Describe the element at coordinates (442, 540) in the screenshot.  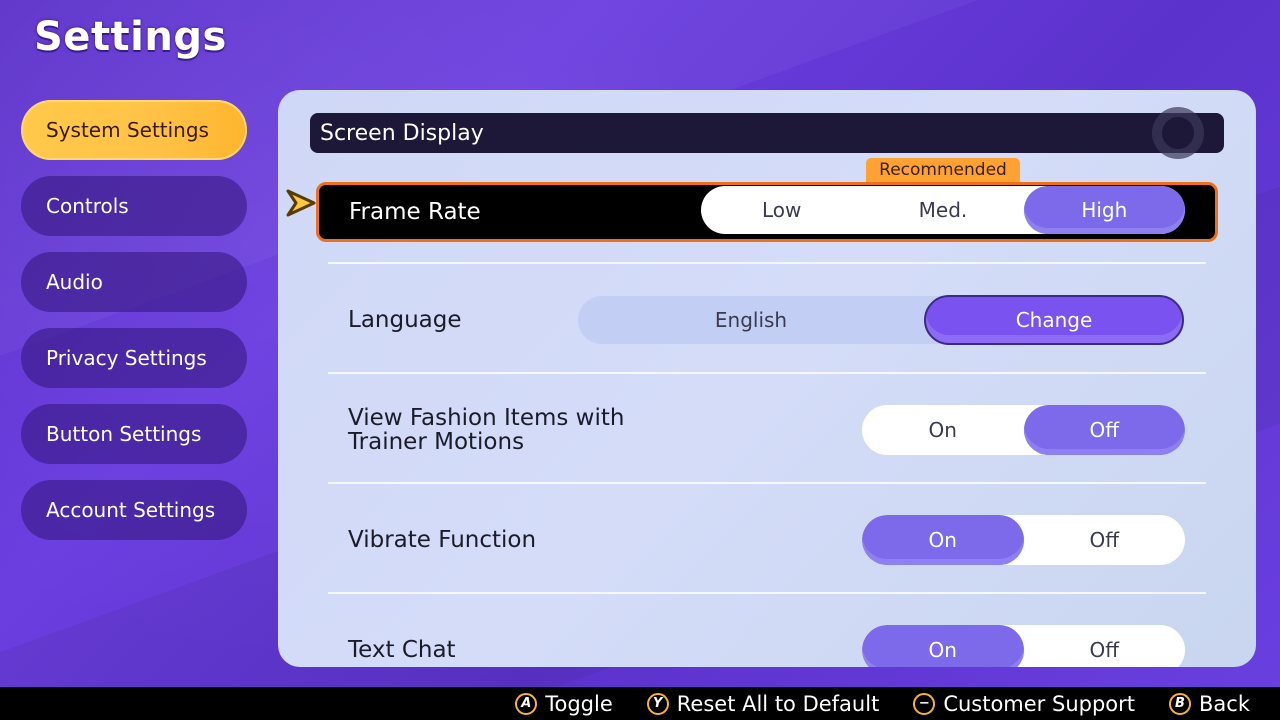
I see `vibrate-label: Vibrate Function` at that location.